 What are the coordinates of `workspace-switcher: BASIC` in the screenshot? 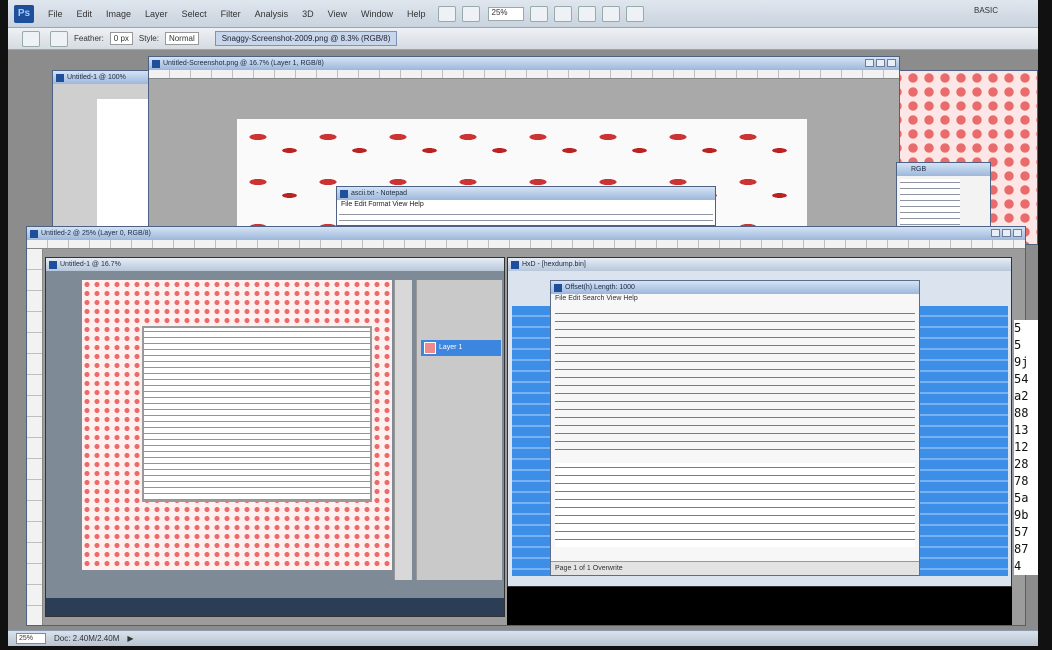 It's located at (986, 10).